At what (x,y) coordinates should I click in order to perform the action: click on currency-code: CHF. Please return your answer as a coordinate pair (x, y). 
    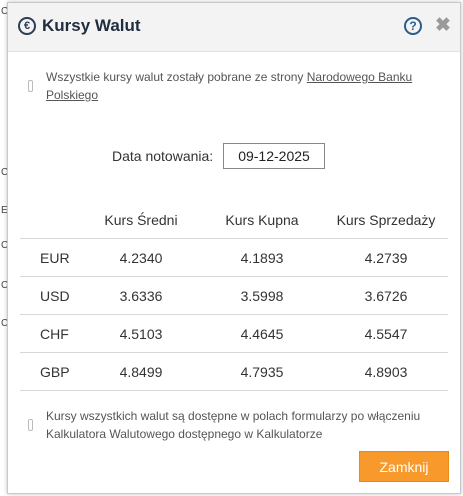
    Looking at the image, I should click on (51, 333).